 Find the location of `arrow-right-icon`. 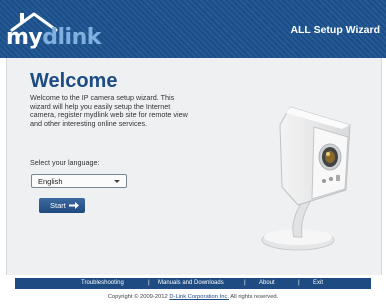

arrow-right-icon is located at coordinates (74, 205).